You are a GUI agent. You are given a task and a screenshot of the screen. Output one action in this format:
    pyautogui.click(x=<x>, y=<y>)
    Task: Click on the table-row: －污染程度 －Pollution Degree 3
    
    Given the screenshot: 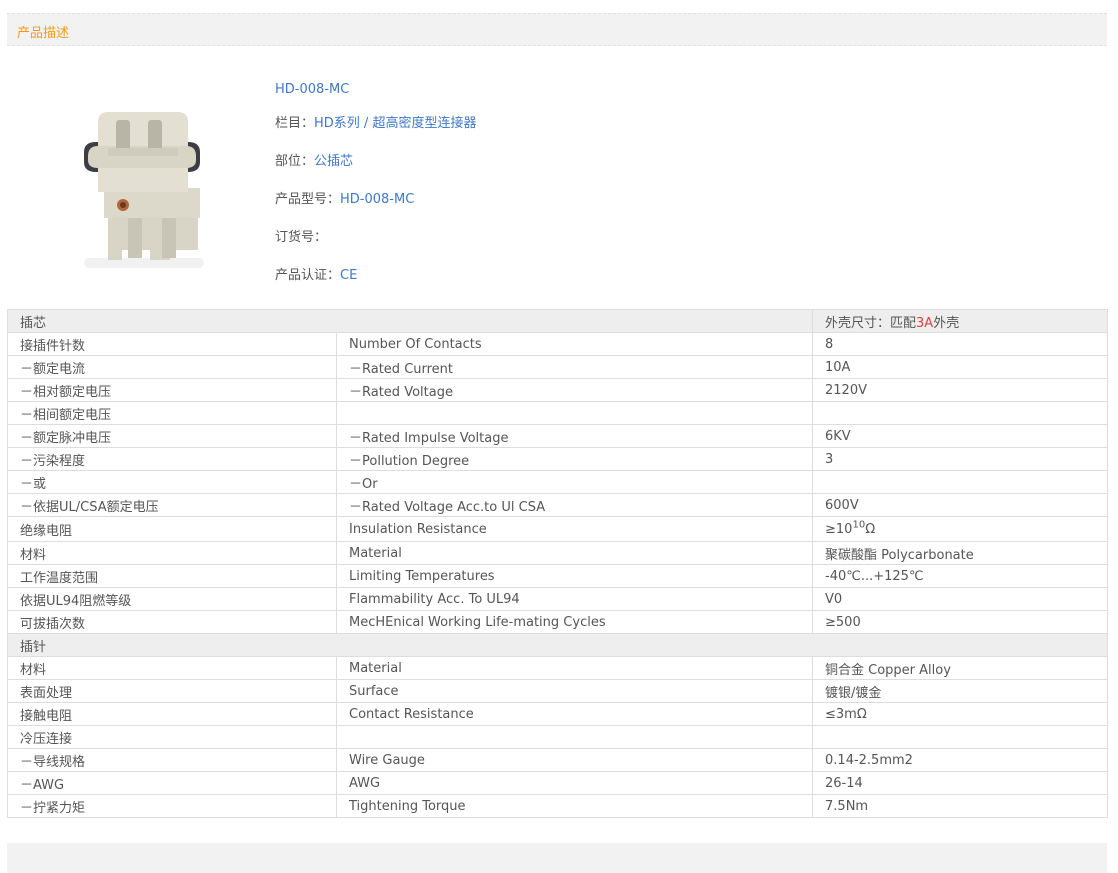 What is the action you would take?
    pyautogui.click(x=558, y=459)
    